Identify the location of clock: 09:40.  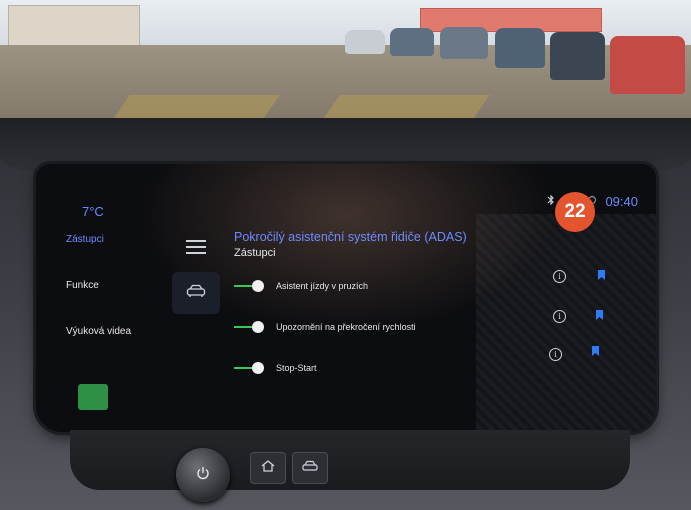
(621, 201).